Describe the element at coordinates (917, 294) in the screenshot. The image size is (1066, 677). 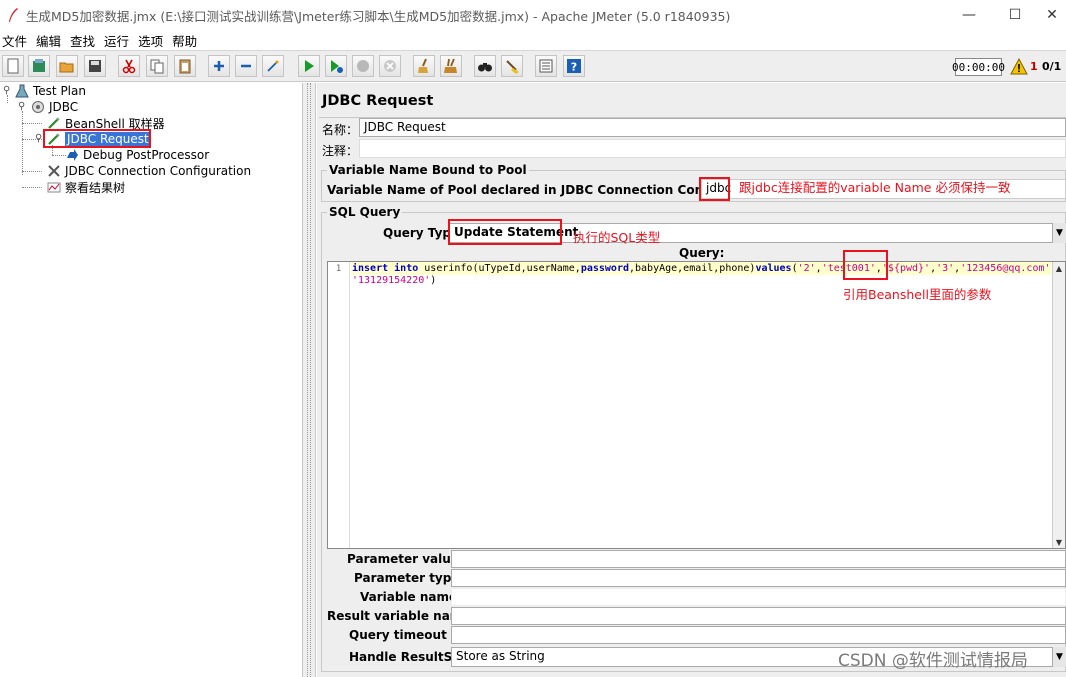
I see `param-annotation: 引用Beanshell里面的参数` at that location.